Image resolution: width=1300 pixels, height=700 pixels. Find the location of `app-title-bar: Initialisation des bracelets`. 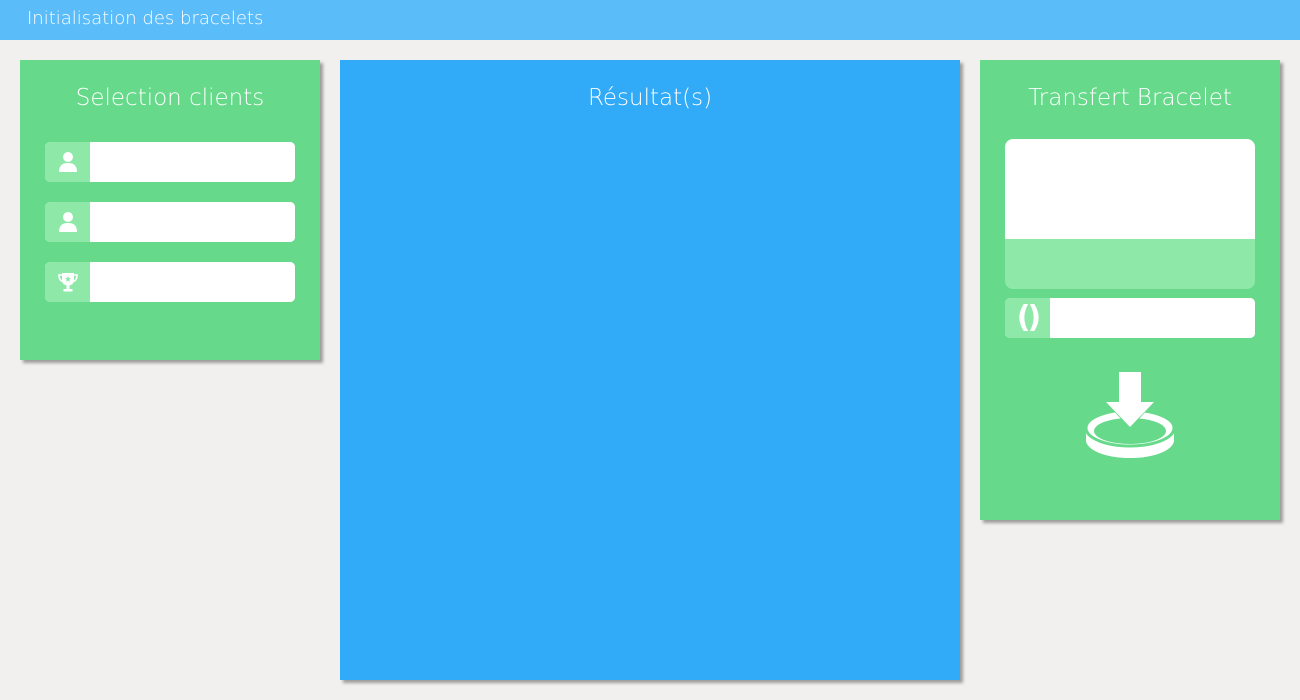

app-title-bar: Initialisation des bracelets is located at coordinates (650, 20).